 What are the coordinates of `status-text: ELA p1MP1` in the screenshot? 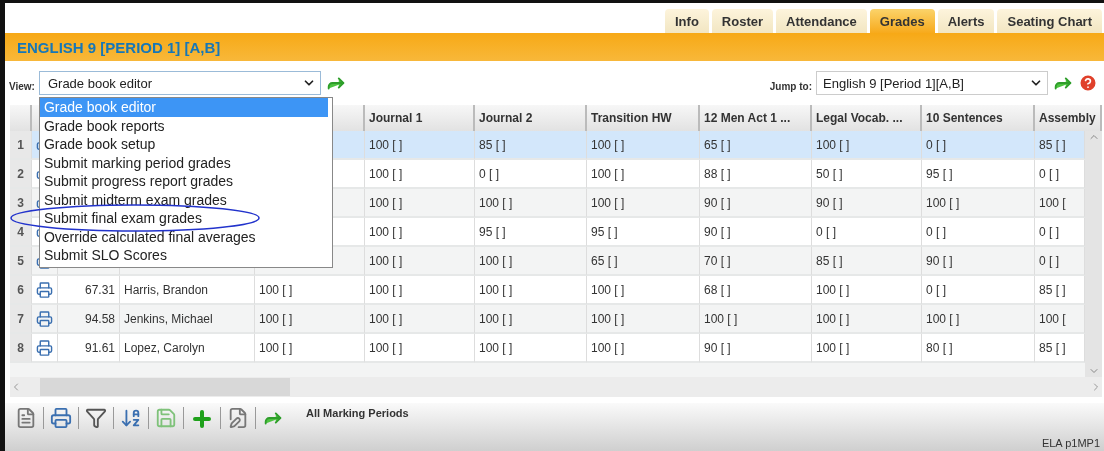 It's located at (1070, 443).